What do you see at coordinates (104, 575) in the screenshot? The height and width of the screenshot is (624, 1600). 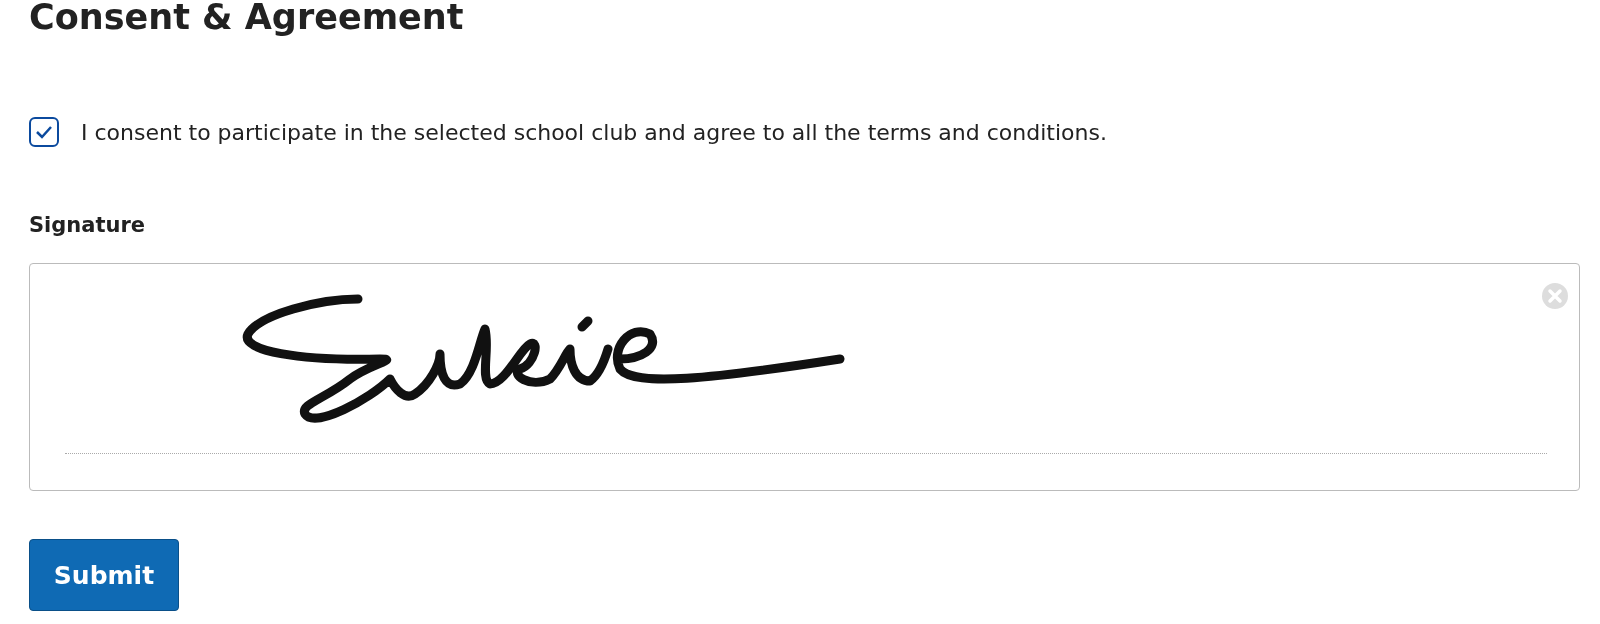 I see `submit-button: Submit` at bounding box center [104, 575].